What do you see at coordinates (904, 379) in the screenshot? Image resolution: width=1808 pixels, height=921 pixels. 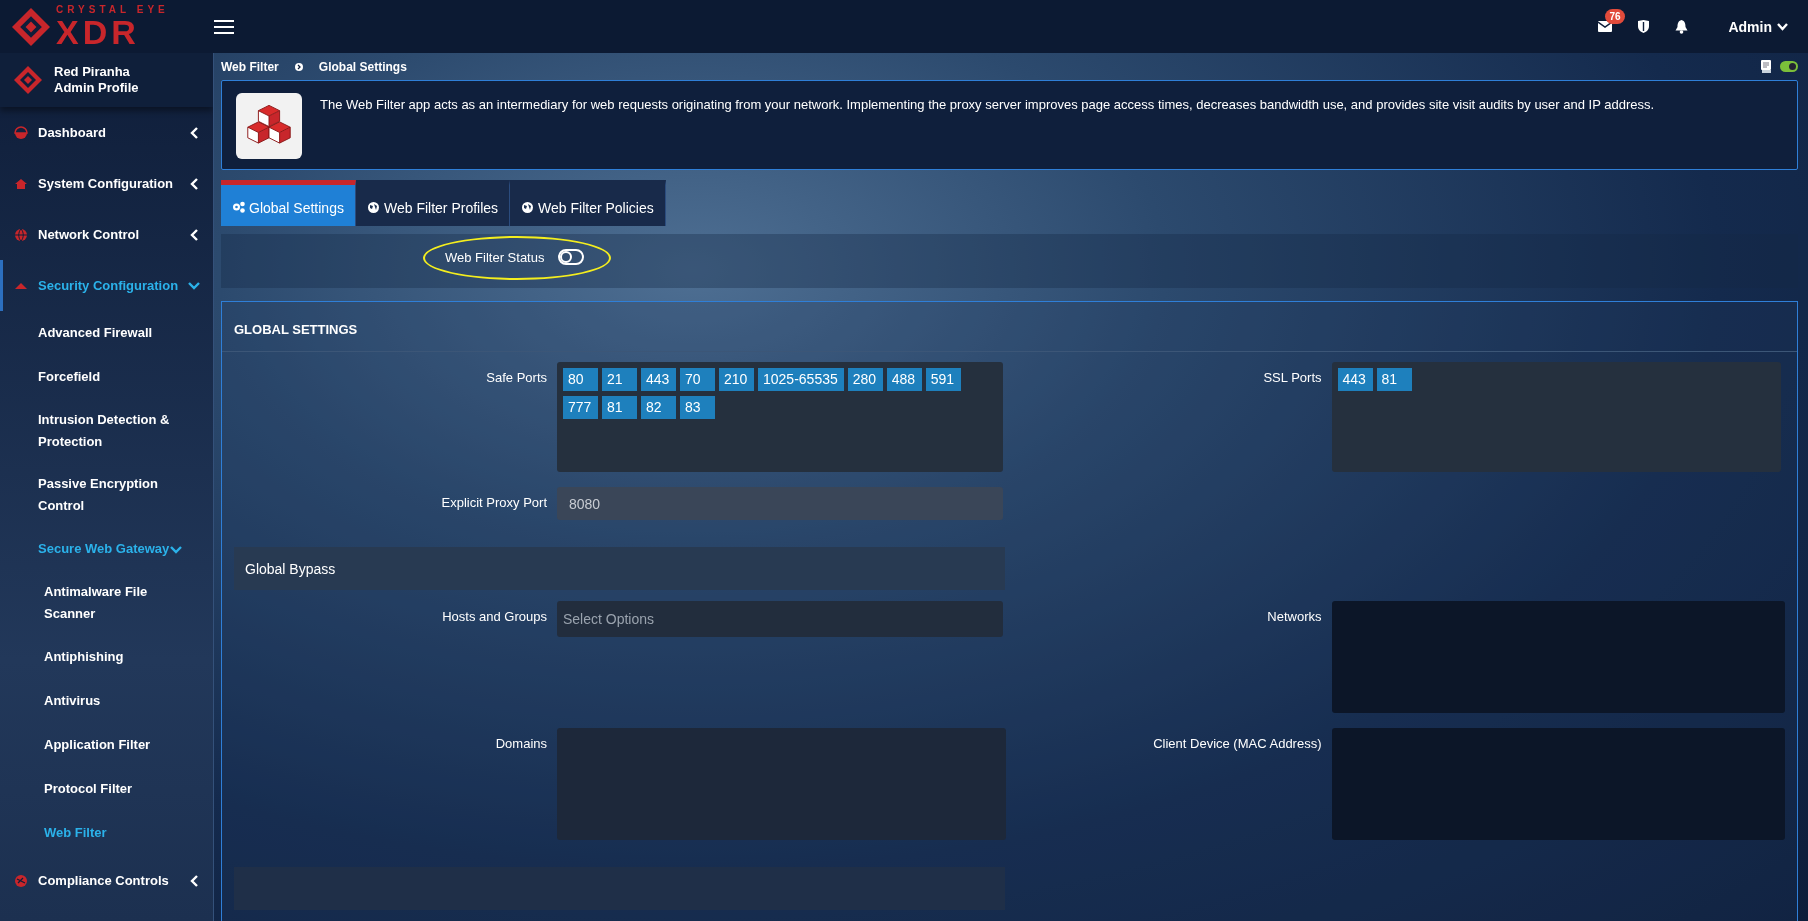 I see `port-tag: 488` at bounding box center [904, 379].